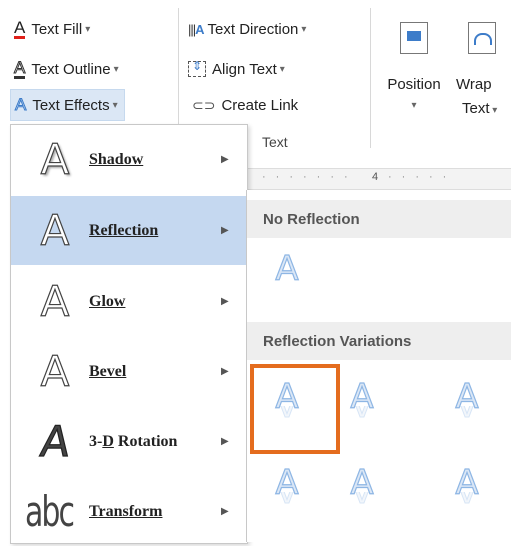 The image size is (511, 546). I want to click on selection-highlight, so click(295, 409).